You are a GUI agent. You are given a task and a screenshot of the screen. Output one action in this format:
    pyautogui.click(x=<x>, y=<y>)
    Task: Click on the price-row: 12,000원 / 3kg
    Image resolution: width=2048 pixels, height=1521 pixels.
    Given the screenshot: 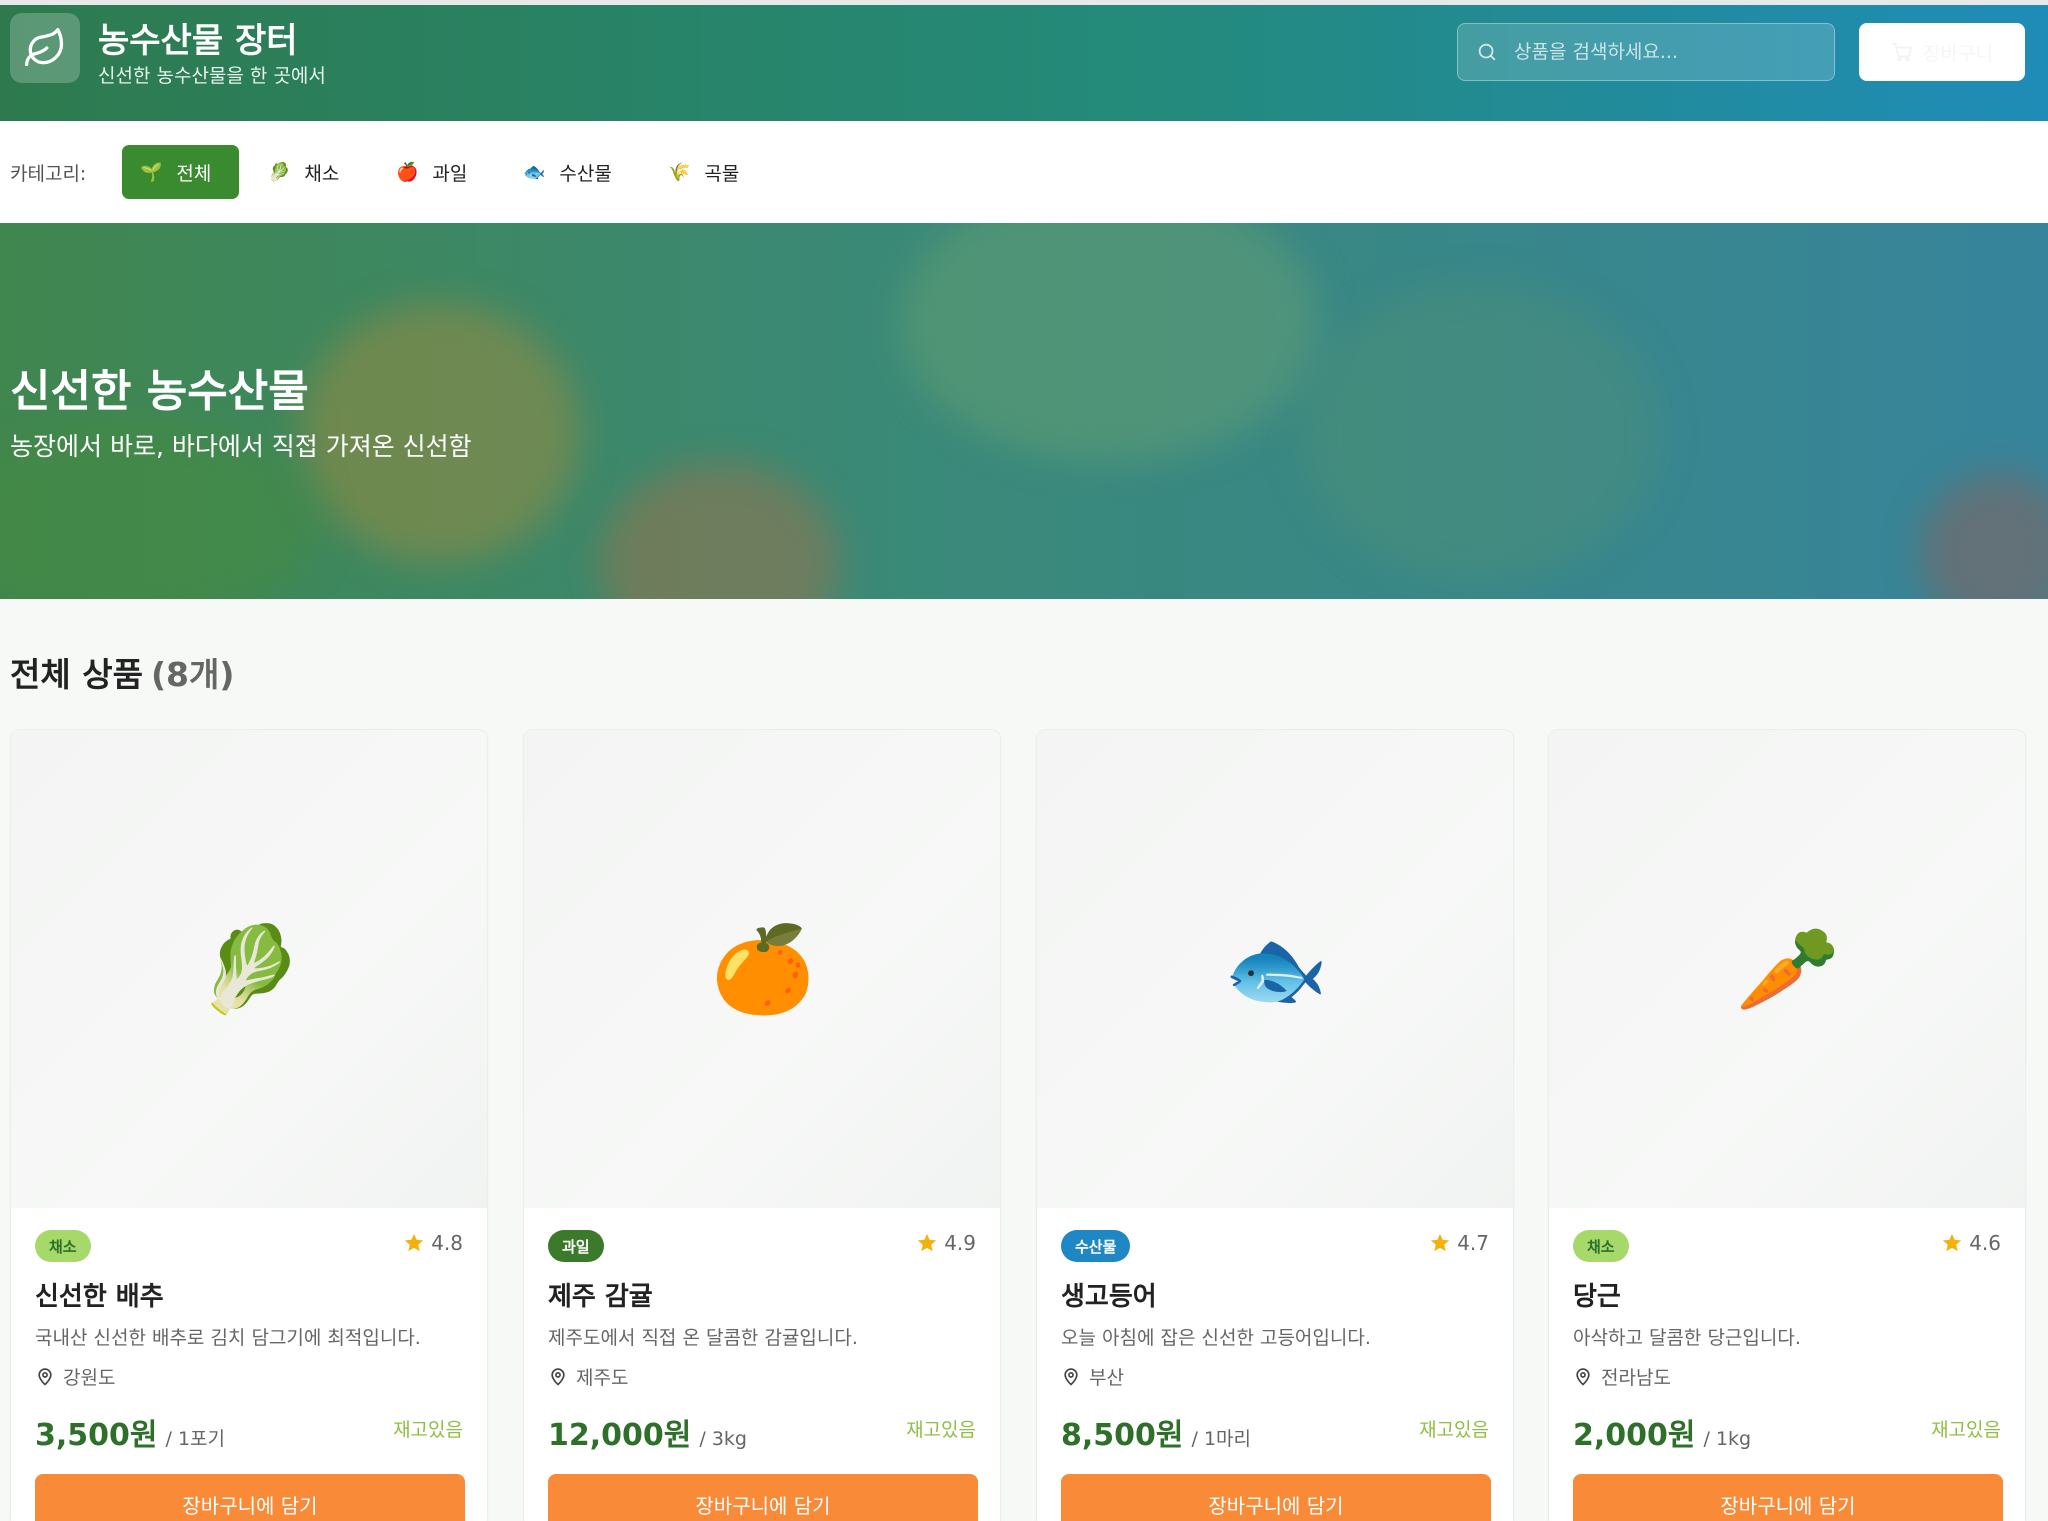 What is the action you would take?
    pyautogui.click(x=647, y=1432)
    